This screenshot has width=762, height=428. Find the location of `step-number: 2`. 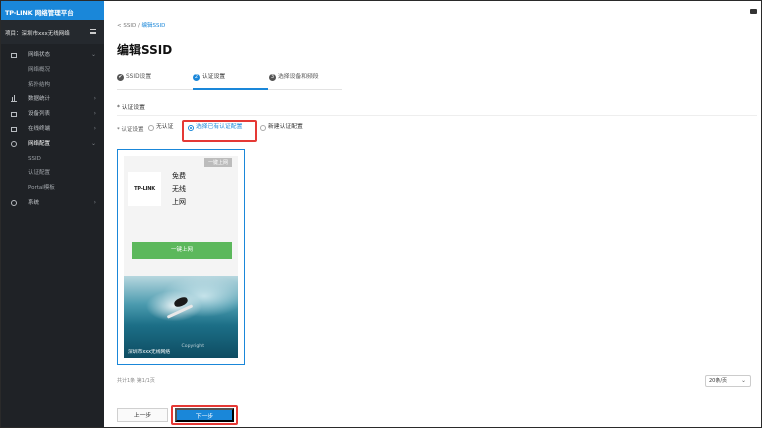

step-number: 2 is located at coordinates (196, 77).